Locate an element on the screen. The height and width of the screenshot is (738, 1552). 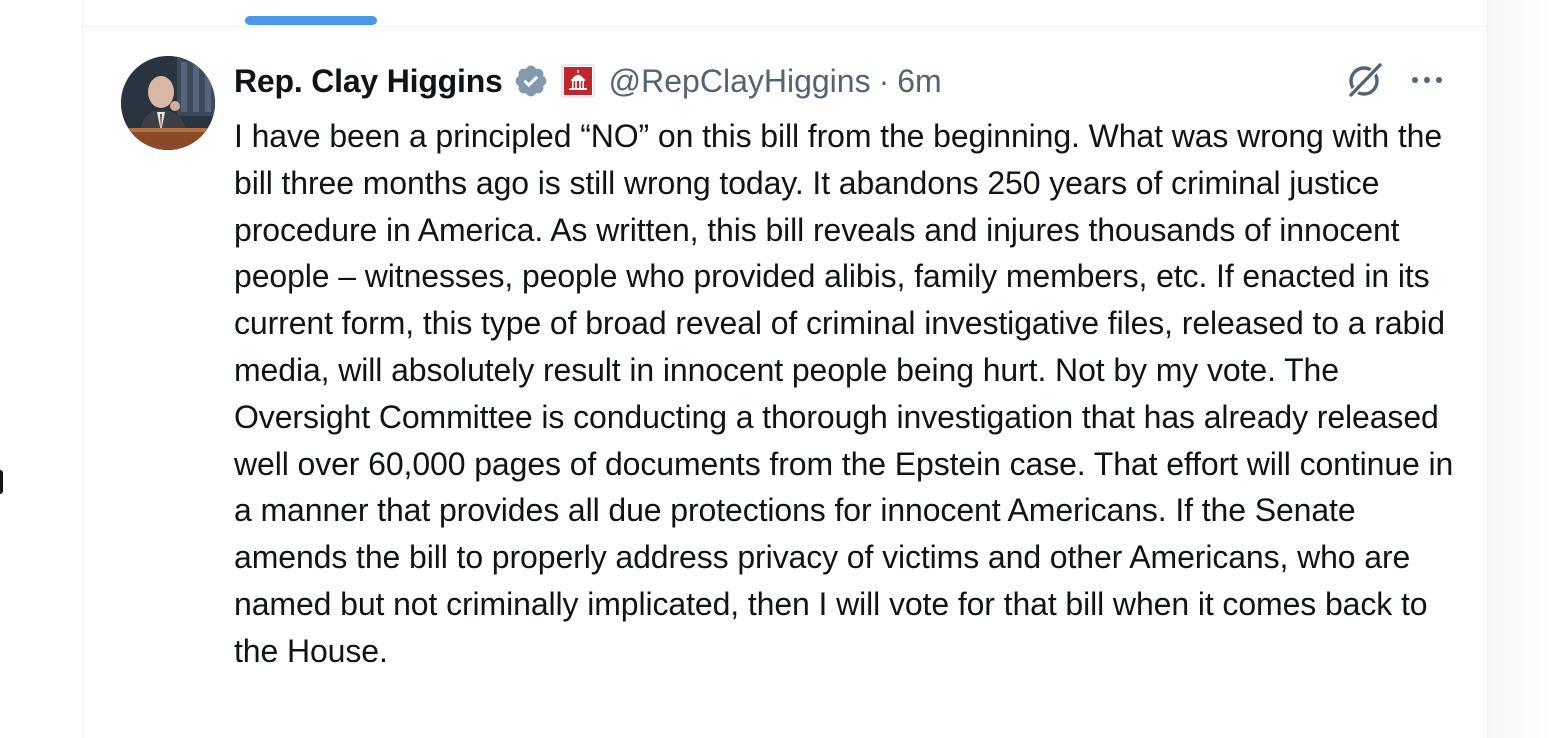
avatar is located at coordinates (168, 103).